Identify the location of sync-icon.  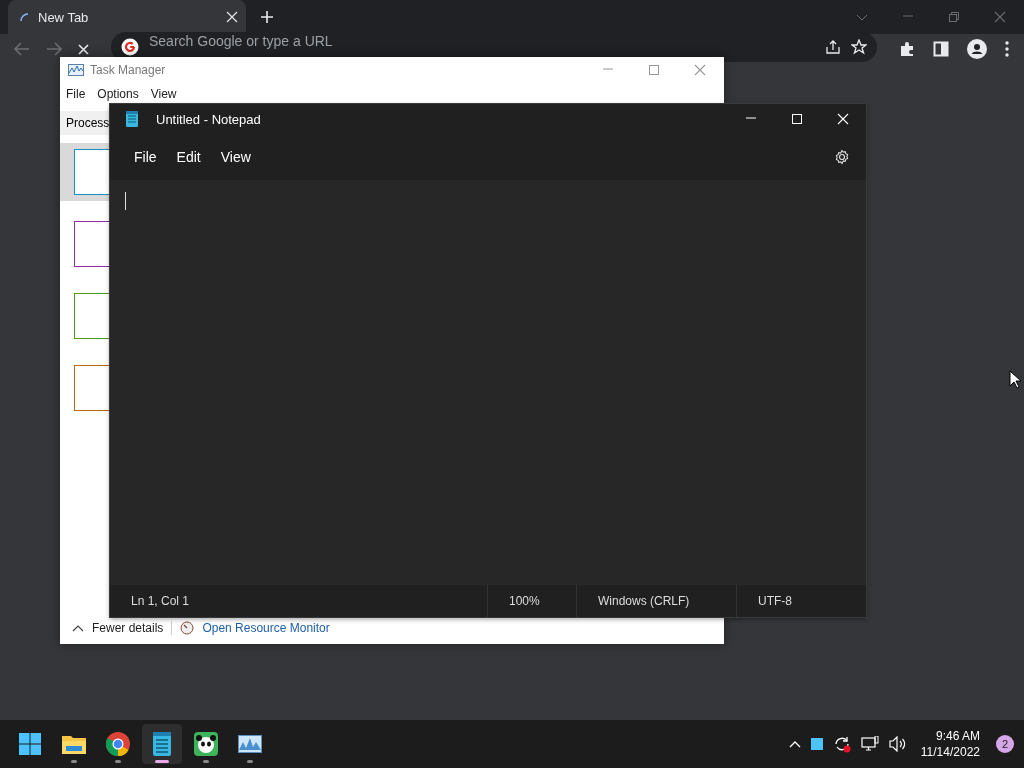
(841, 744).